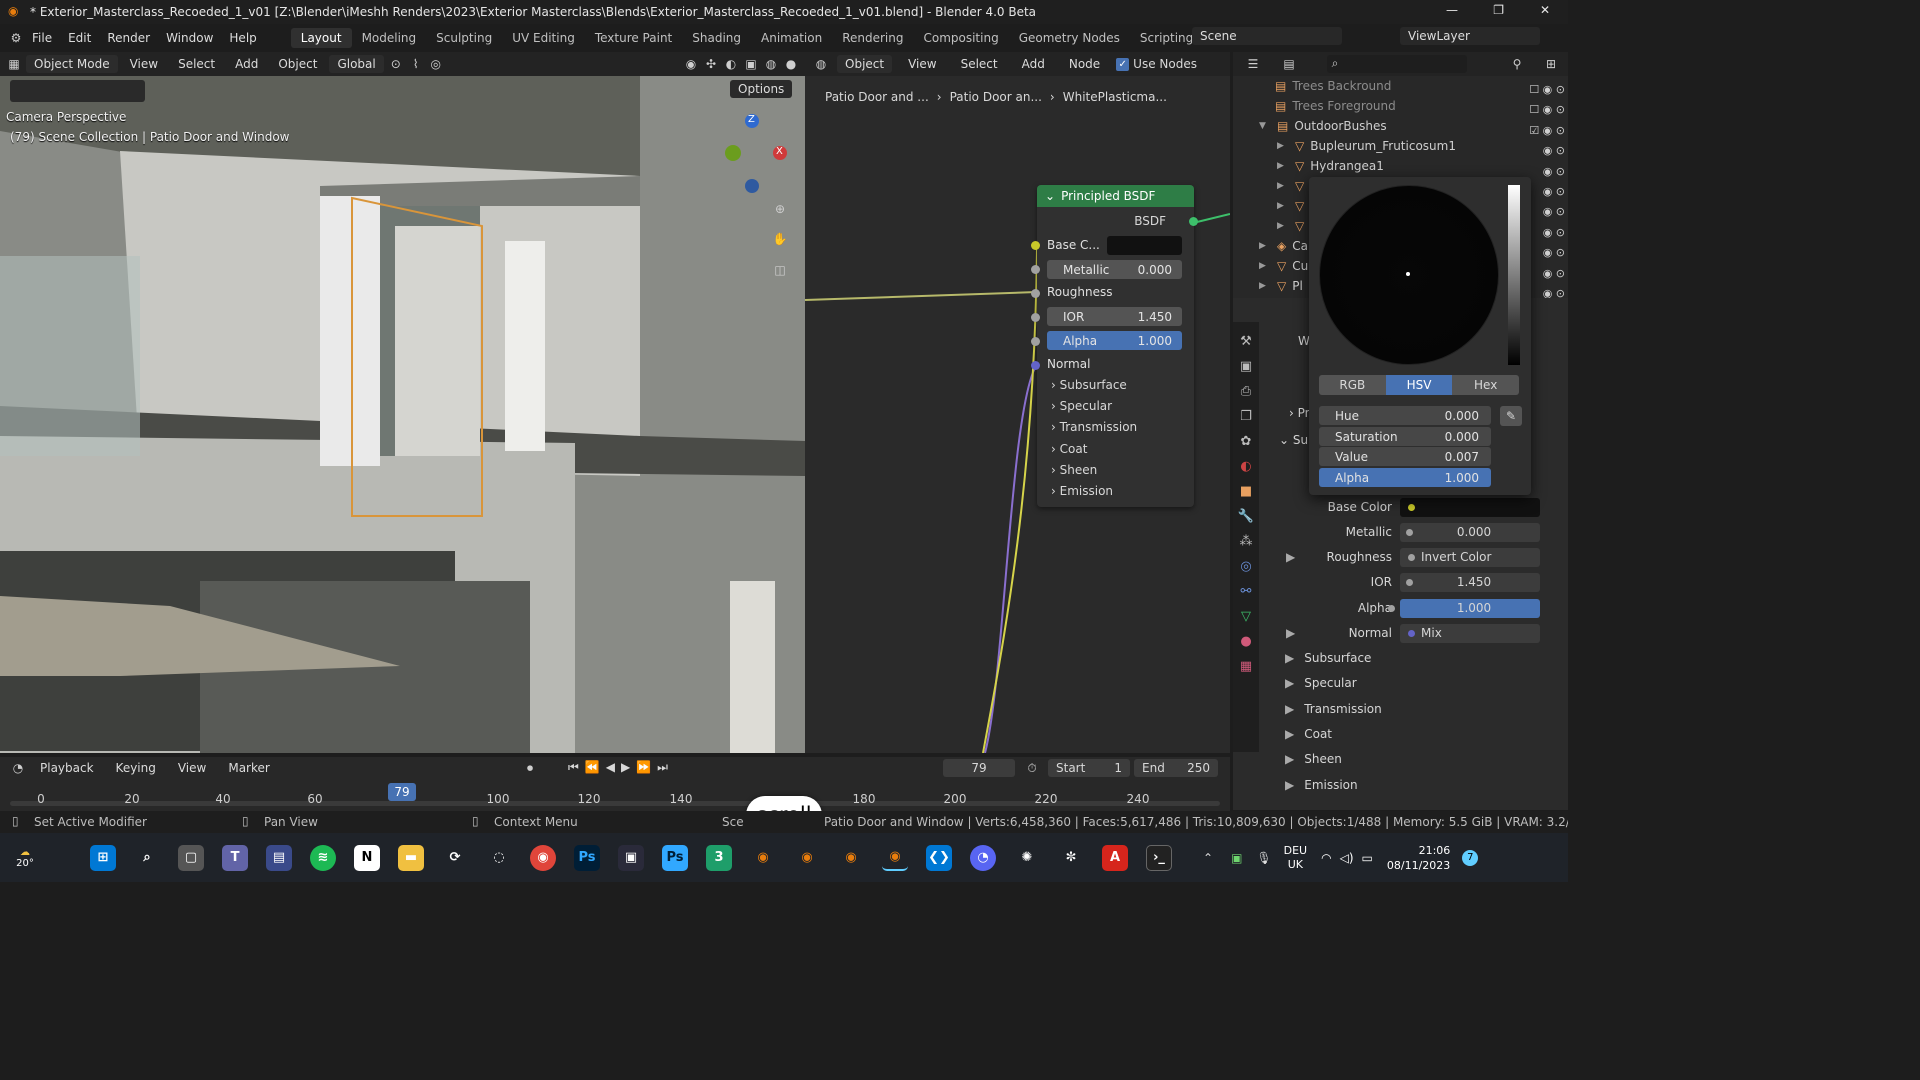 The width and height of the screenshot is (1920, 1080). Describe the element at coordinates (1033, 64) in the screenshot. I see `node-menu-add: Add` at that location.